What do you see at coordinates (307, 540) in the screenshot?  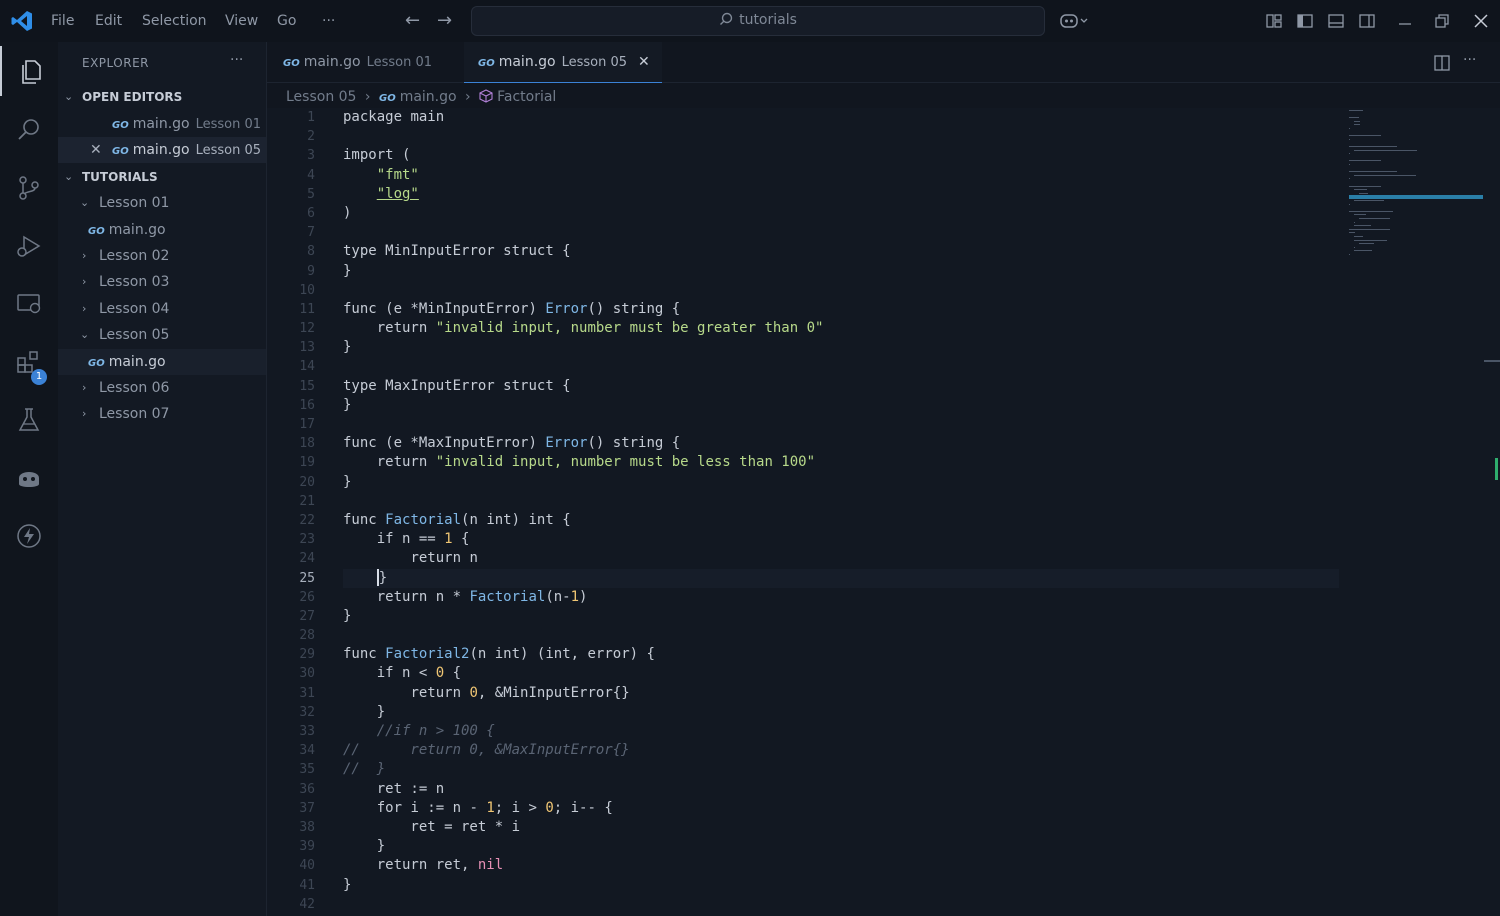 I see `line-number: 23` at bounding box center [307, 540].